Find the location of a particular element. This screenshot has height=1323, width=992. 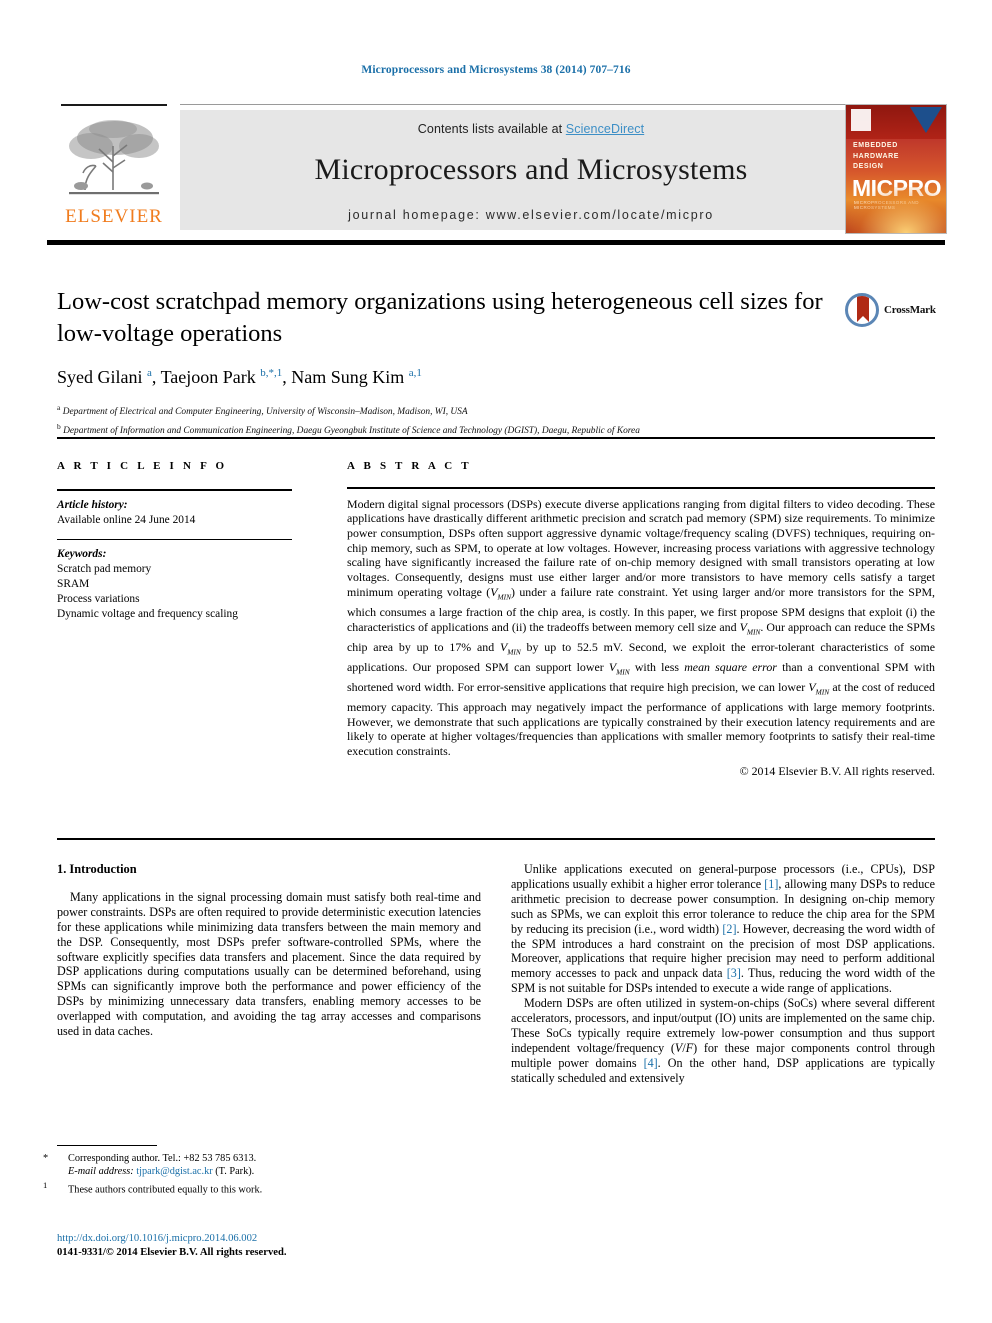

sciencedirect-link: ScienceDirect is located at coordinates (605, 129).